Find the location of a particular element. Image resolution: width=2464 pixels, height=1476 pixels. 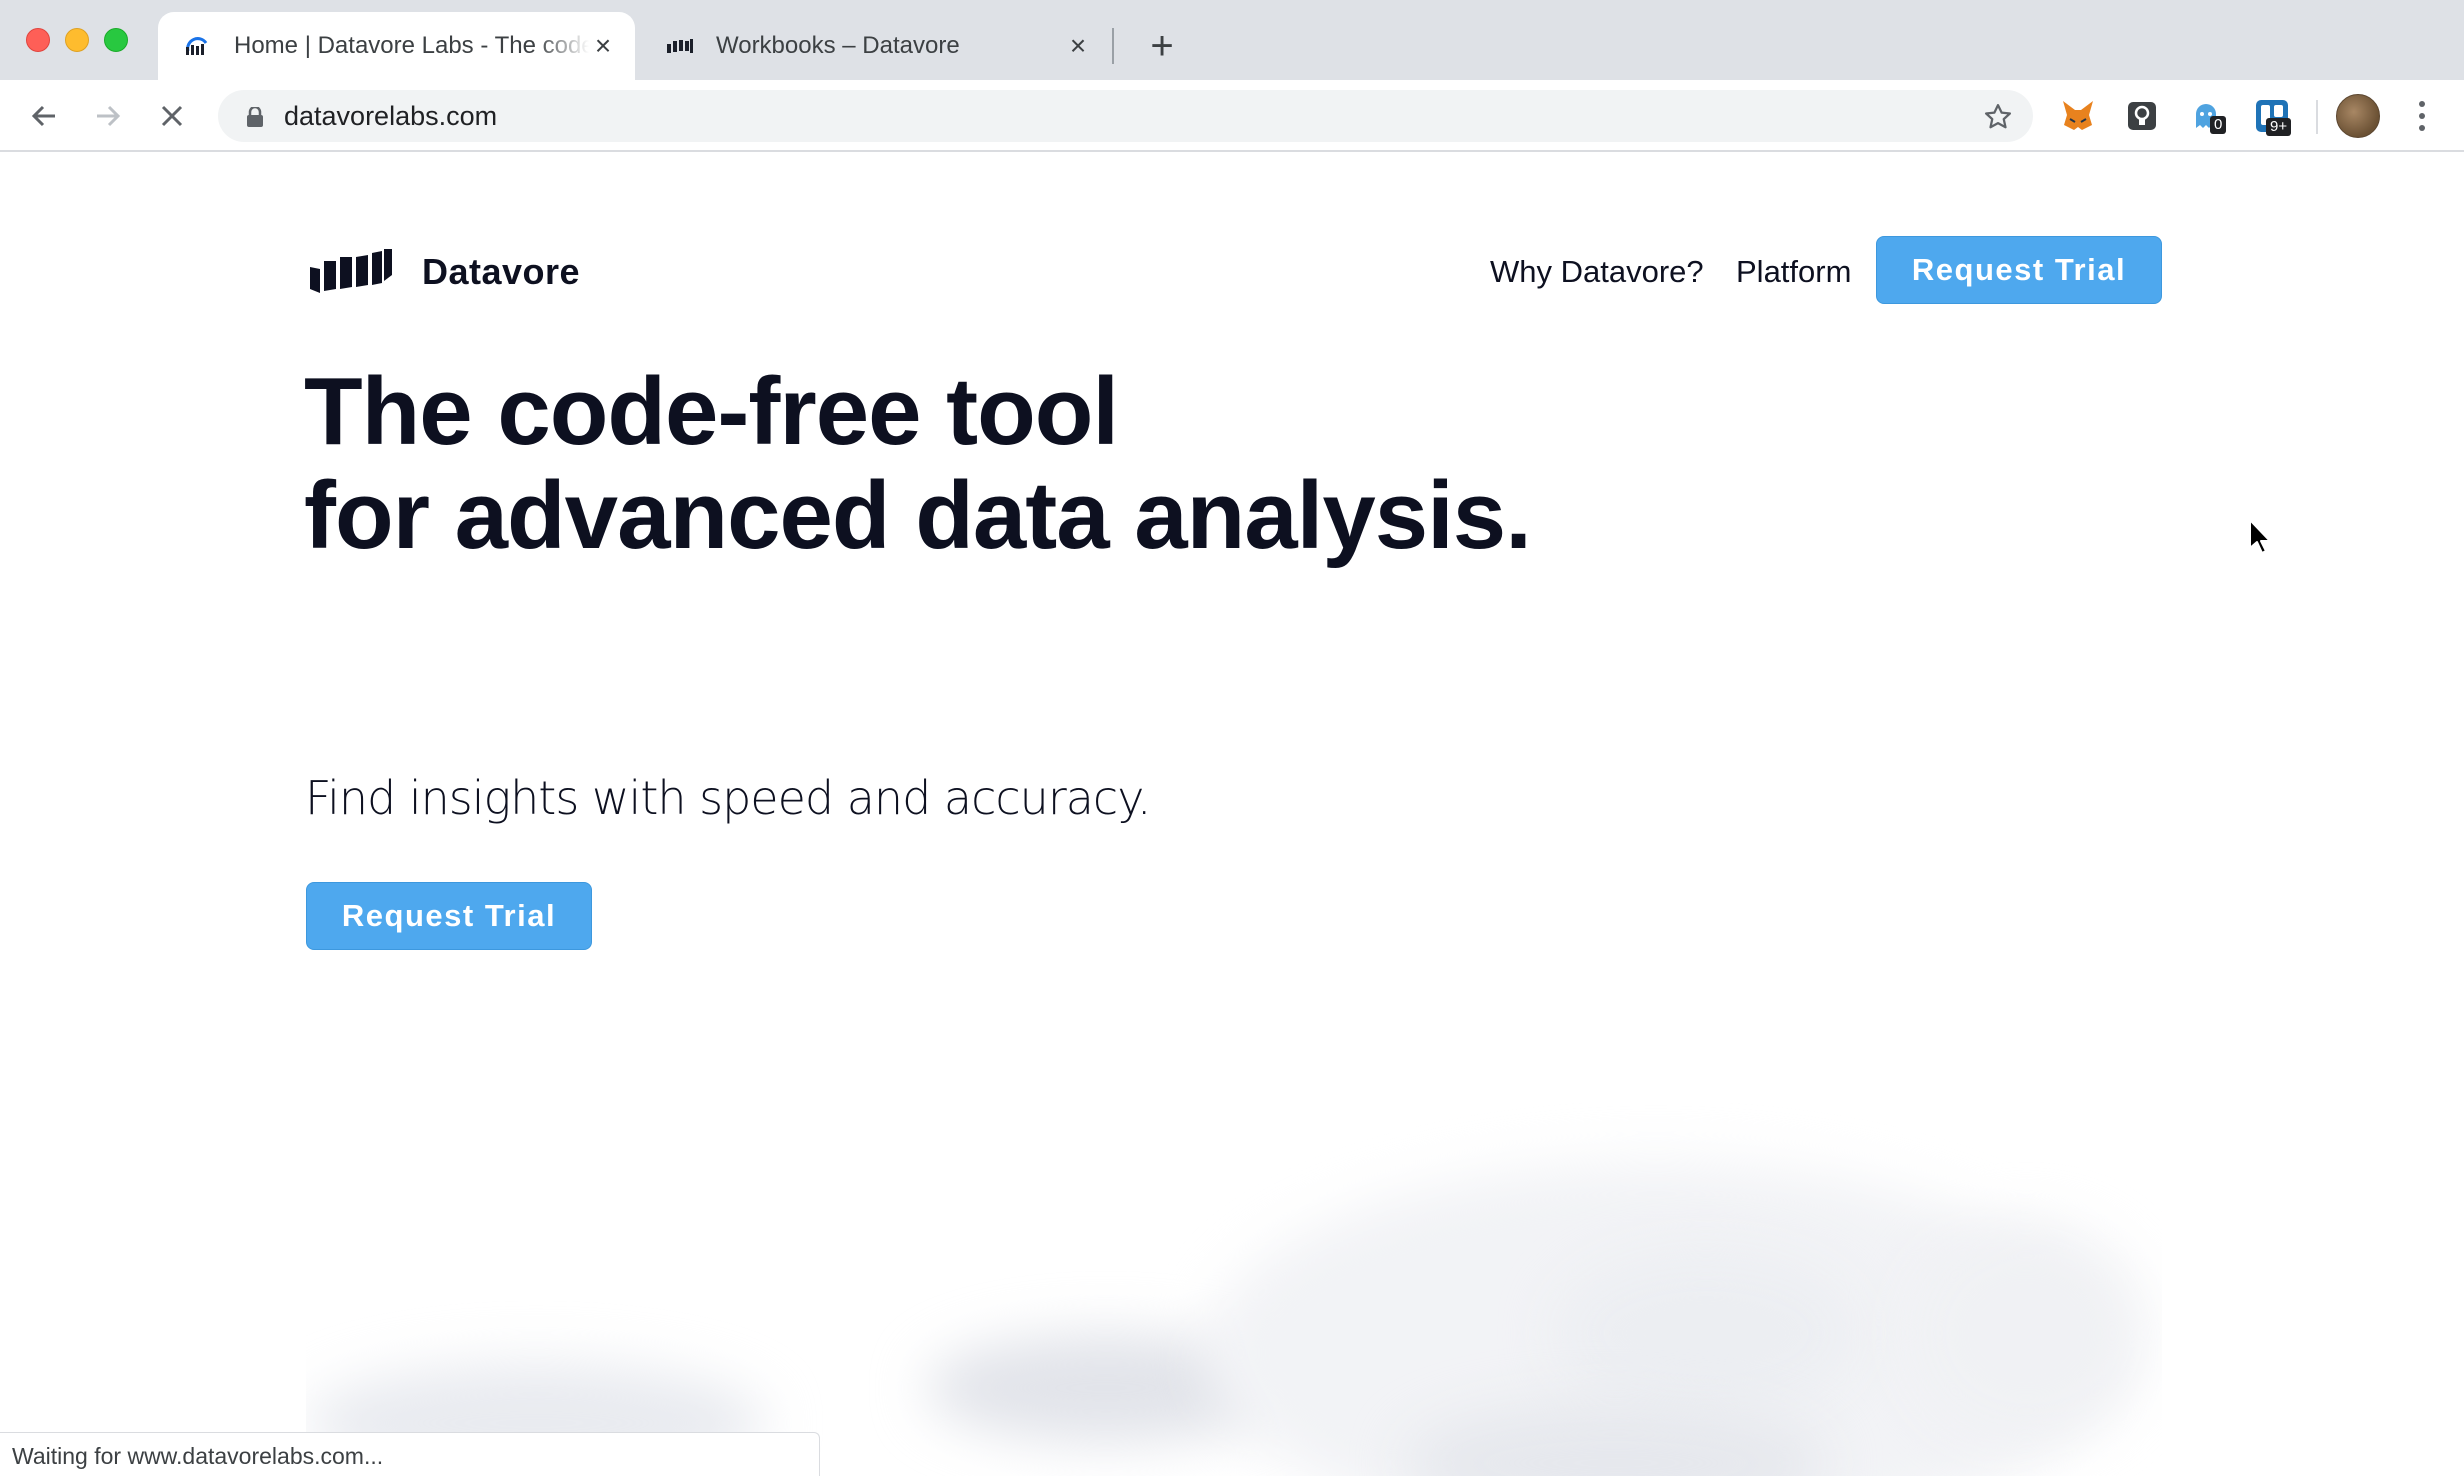

trello-extension-icon: 9+ is located at coordinates (2272, 116).